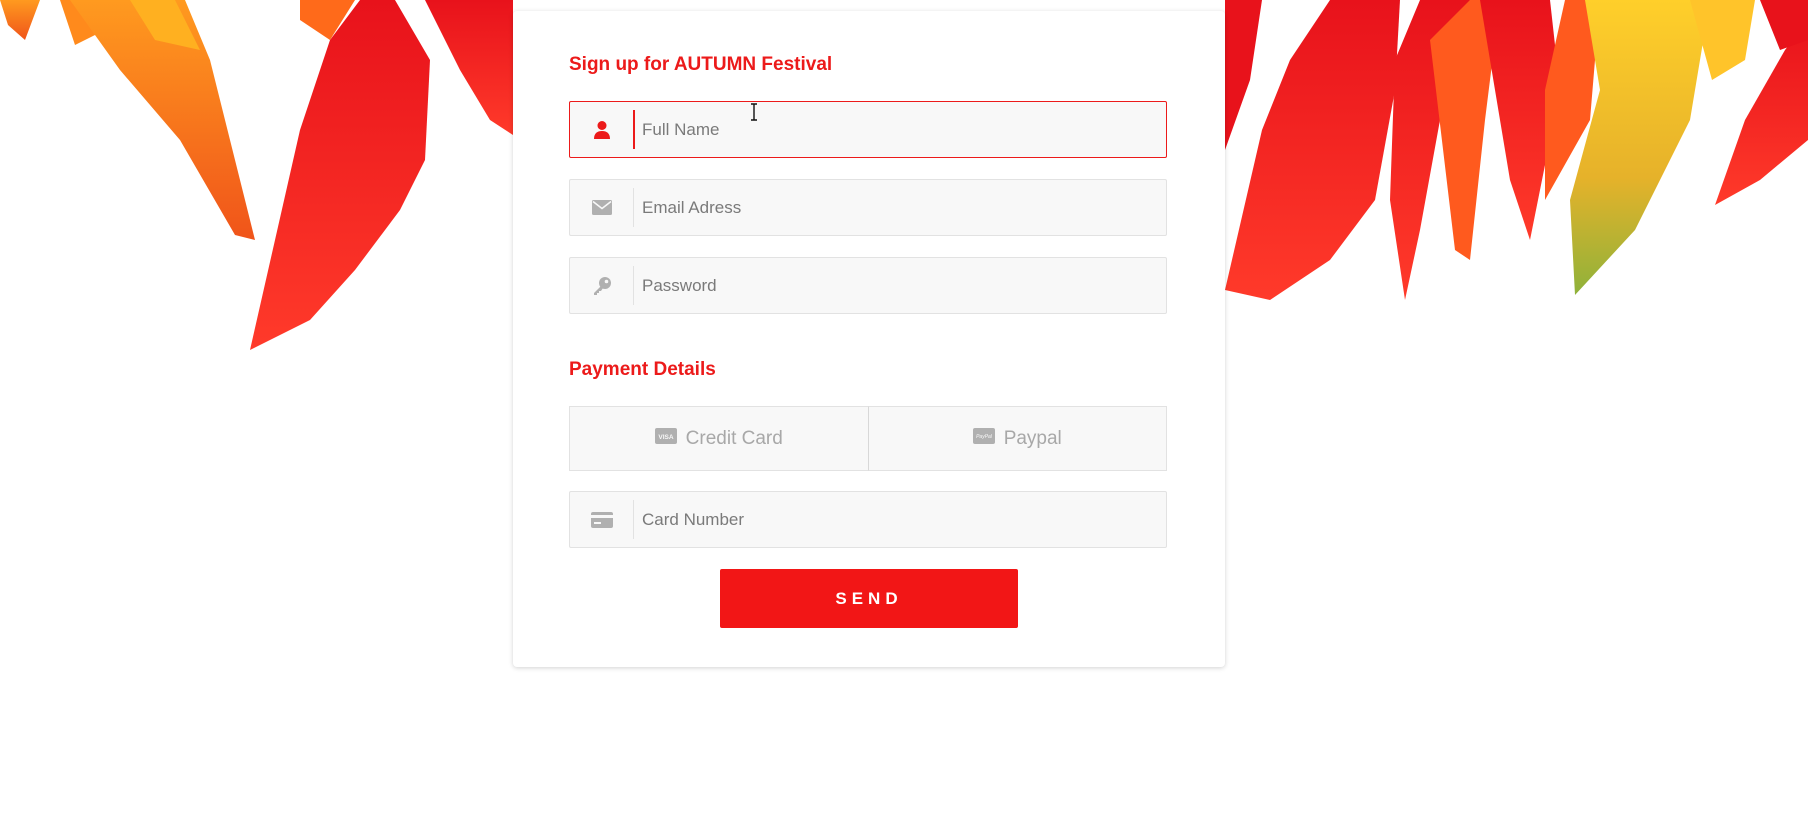 The image size is (1808, 824). I want to click on payment-method-selector: VISA Credit Card PayPal Paypal, so click(868, 438).